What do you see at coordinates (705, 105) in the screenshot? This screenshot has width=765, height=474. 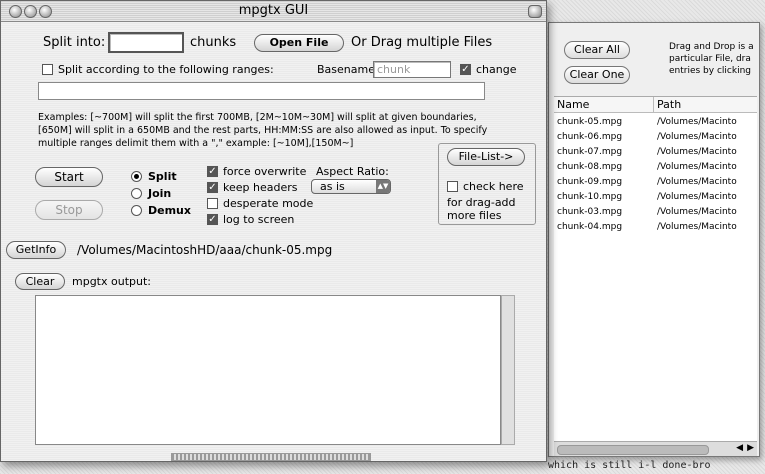 I see `column-header-path: Path` at bounding box center [705, 105].